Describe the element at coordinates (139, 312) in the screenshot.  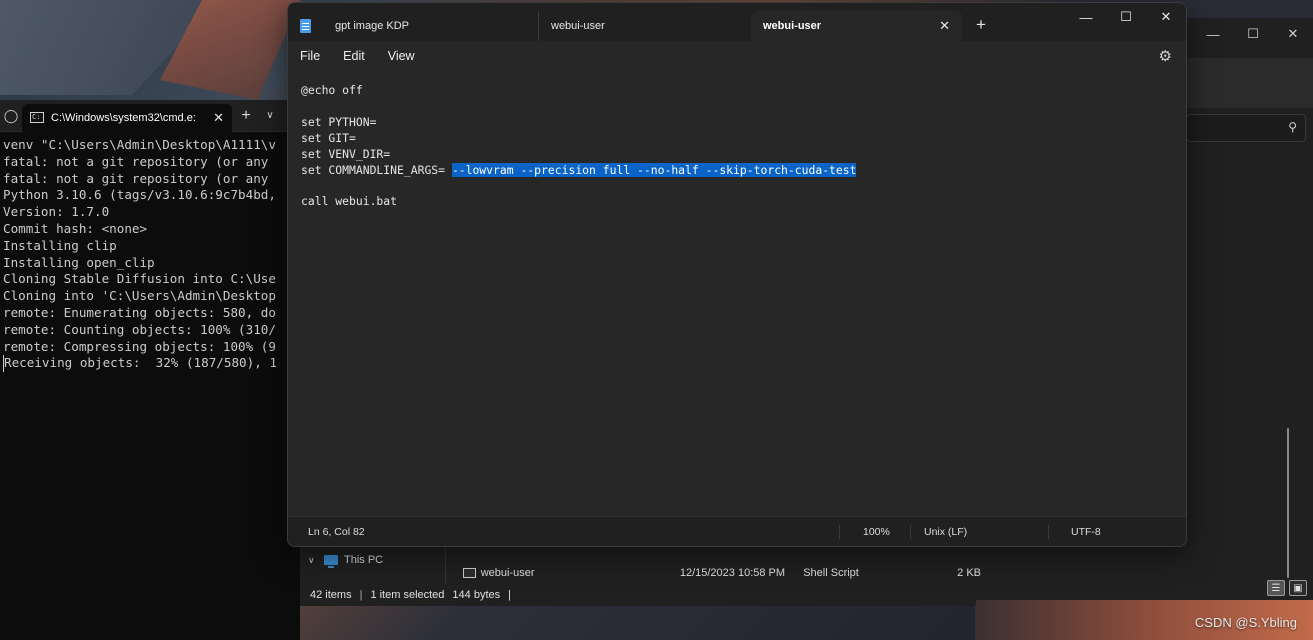
I see `terminal-line: remote: Enumerating objects: 580, do` at that location.